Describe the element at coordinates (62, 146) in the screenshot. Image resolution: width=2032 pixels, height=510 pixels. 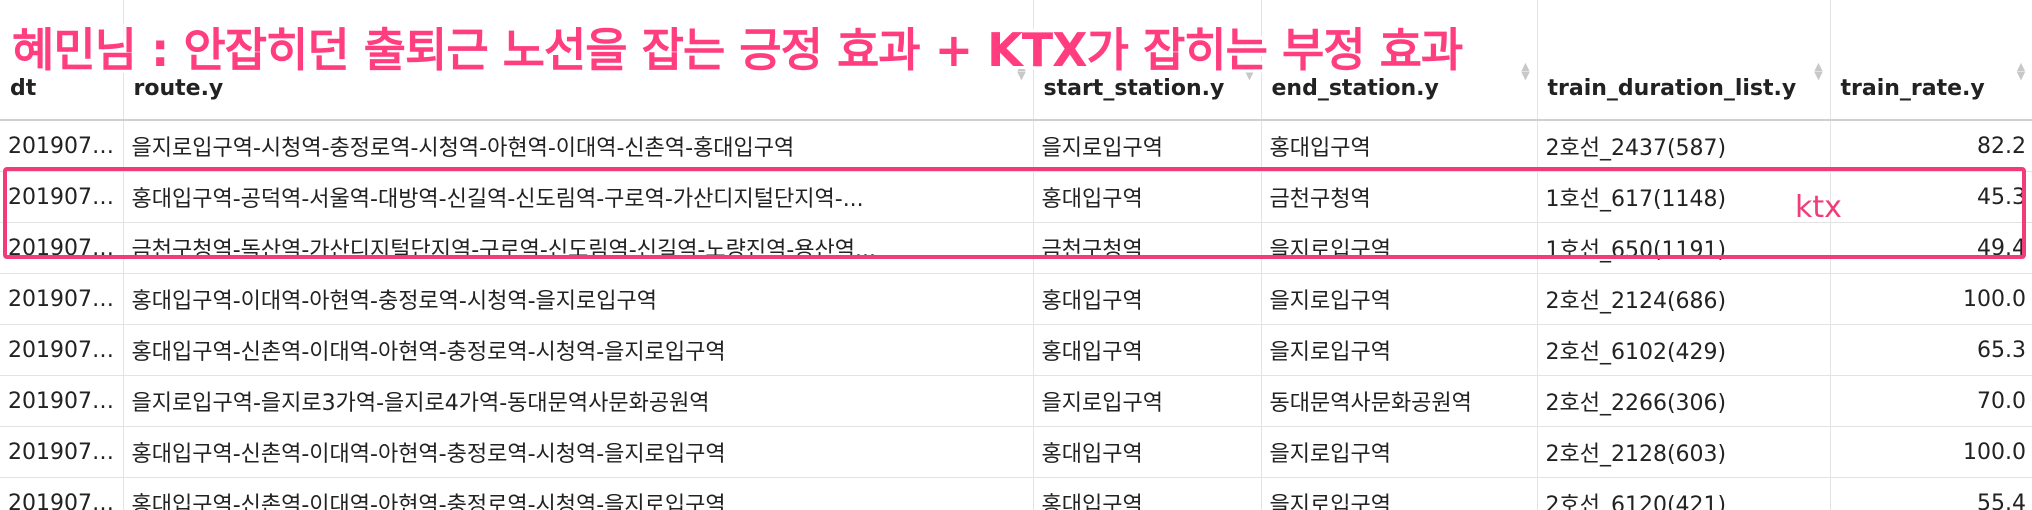
I see `cell-dt: 20190704` at that location.